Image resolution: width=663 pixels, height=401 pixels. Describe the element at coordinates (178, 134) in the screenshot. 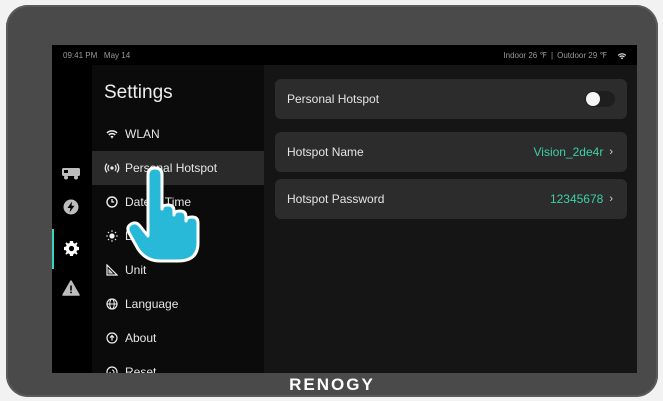

I see `menu-item-wlan: WLAN` at that location.